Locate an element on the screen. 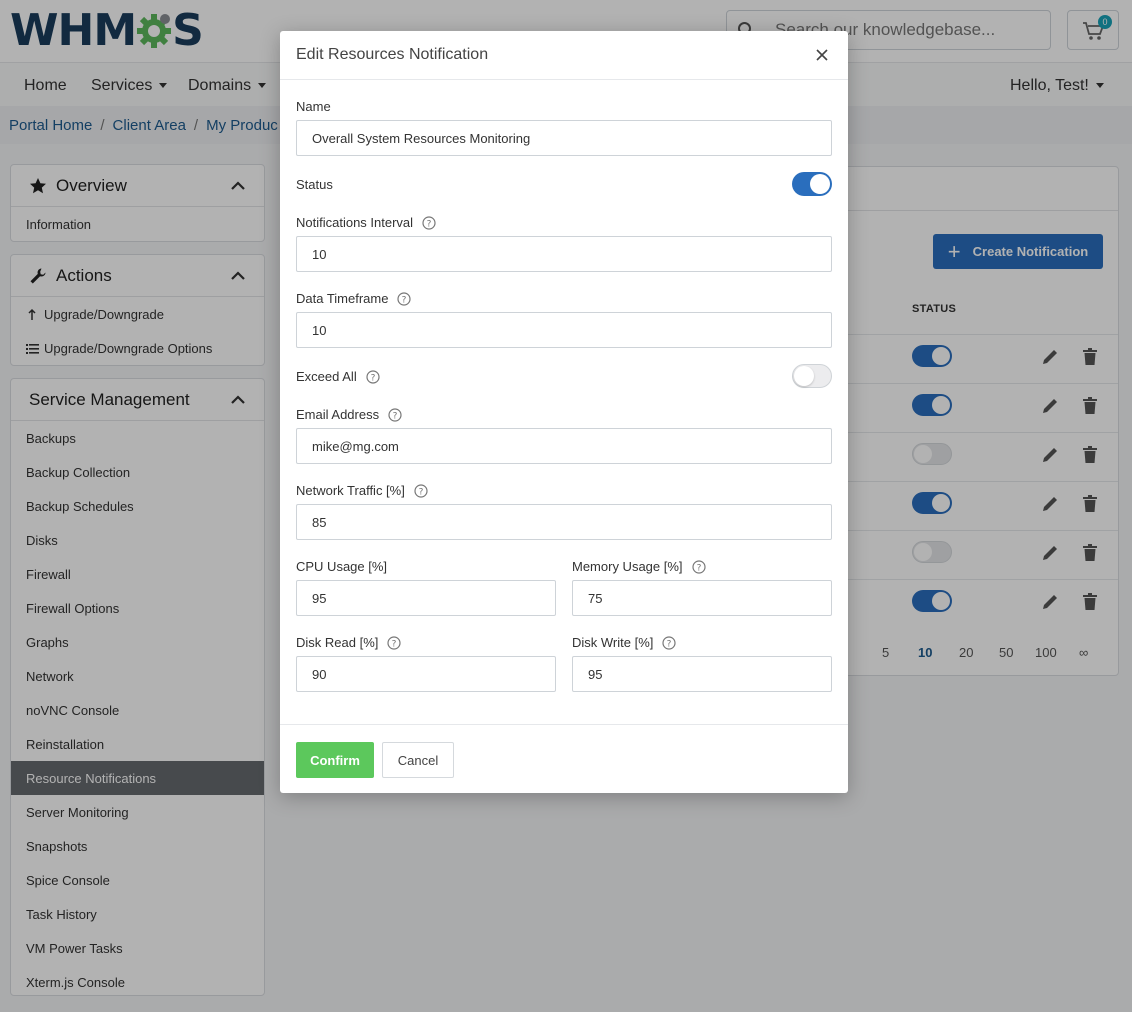  cpu-input is located at coordinates (426, 598).